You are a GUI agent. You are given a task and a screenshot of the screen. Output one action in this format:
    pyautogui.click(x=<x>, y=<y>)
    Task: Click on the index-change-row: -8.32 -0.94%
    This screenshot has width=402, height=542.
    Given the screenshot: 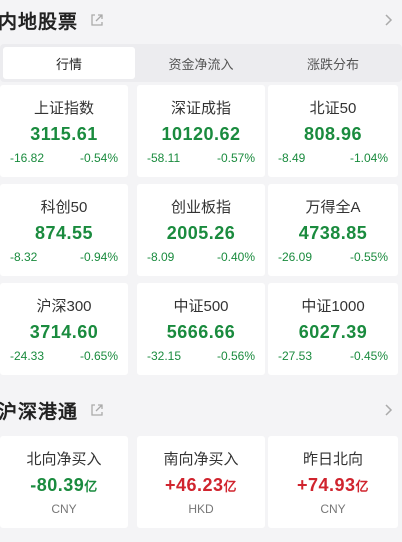 What is the action you would take?
    pyautogui.click(x=64, y=257)
    